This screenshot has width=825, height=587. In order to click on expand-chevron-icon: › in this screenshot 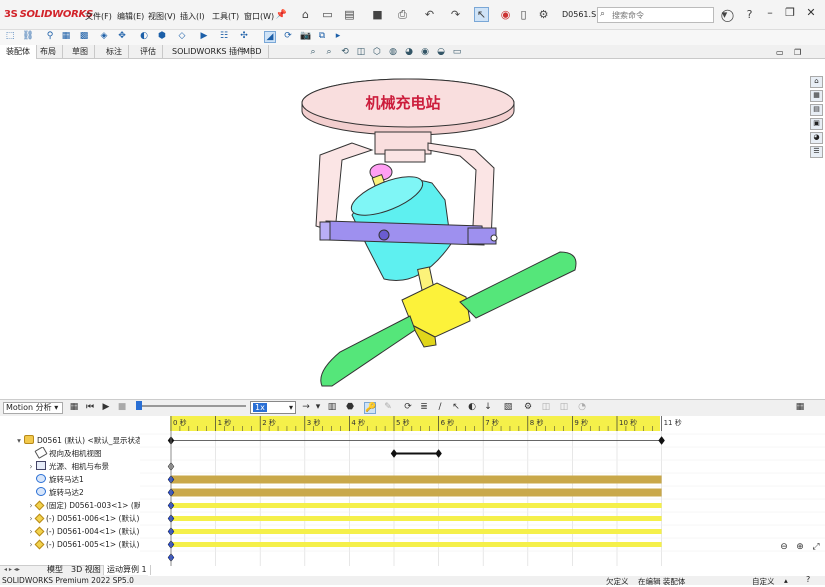, I will do `click(31, 466)`.